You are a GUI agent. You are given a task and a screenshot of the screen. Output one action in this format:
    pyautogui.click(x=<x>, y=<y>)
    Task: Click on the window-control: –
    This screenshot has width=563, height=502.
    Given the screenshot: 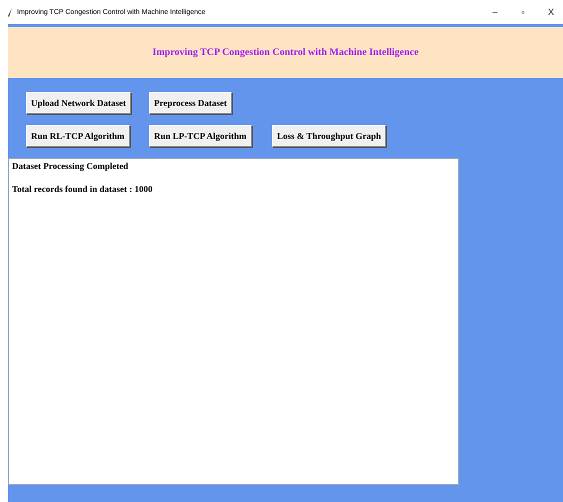 What is the action you would take?
    pyautogui.click(x=495, y=12)
    